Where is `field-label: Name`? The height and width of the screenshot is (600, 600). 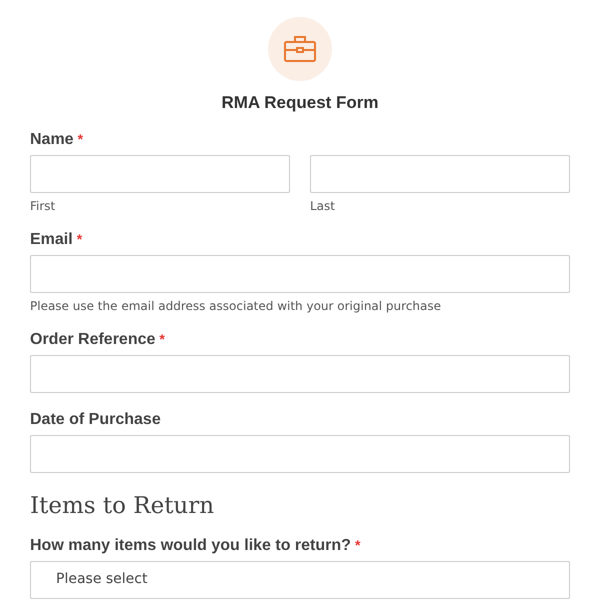
field-label: Name is located at coordinates (52, 139).